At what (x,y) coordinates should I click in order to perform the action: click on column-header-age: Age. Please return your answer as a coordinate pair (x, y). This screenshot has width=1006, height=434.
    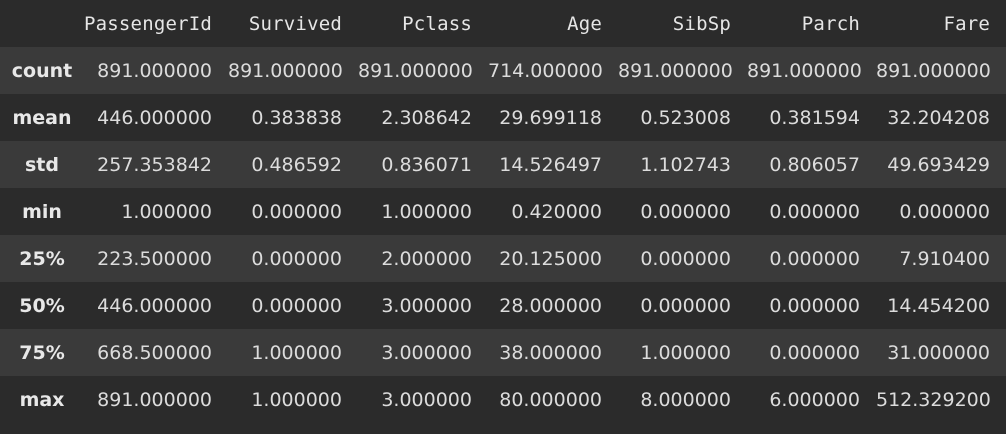
    Looking at the image, I should click on (584, 23).